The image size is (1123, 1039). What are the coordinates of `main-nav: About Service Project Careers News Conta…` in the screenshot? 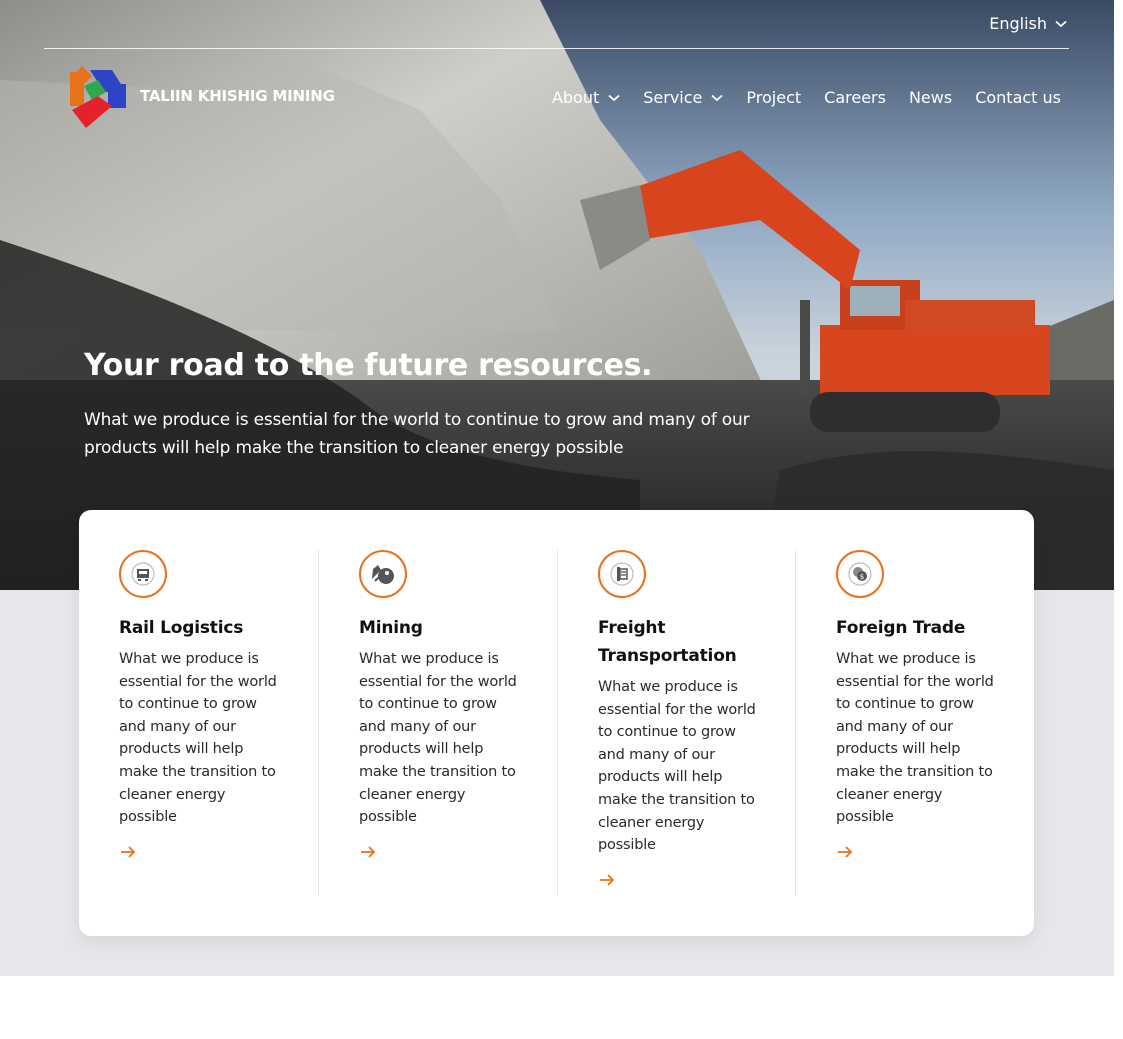 It's located at (806, 97).